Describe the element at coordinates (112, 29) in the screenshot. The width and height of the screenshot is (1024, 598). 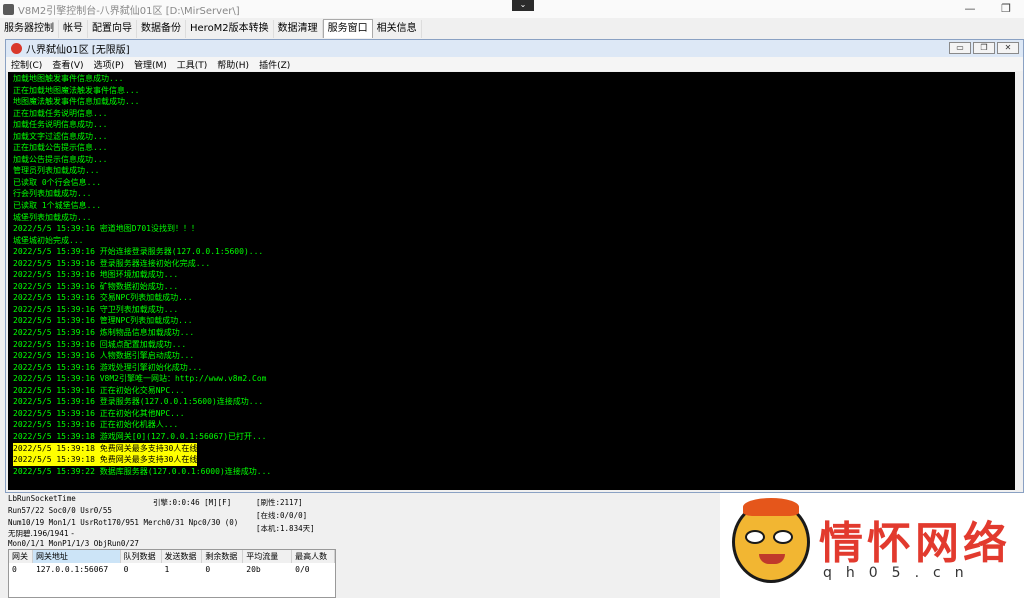
I see `tab-2: 配置向导` at that location.